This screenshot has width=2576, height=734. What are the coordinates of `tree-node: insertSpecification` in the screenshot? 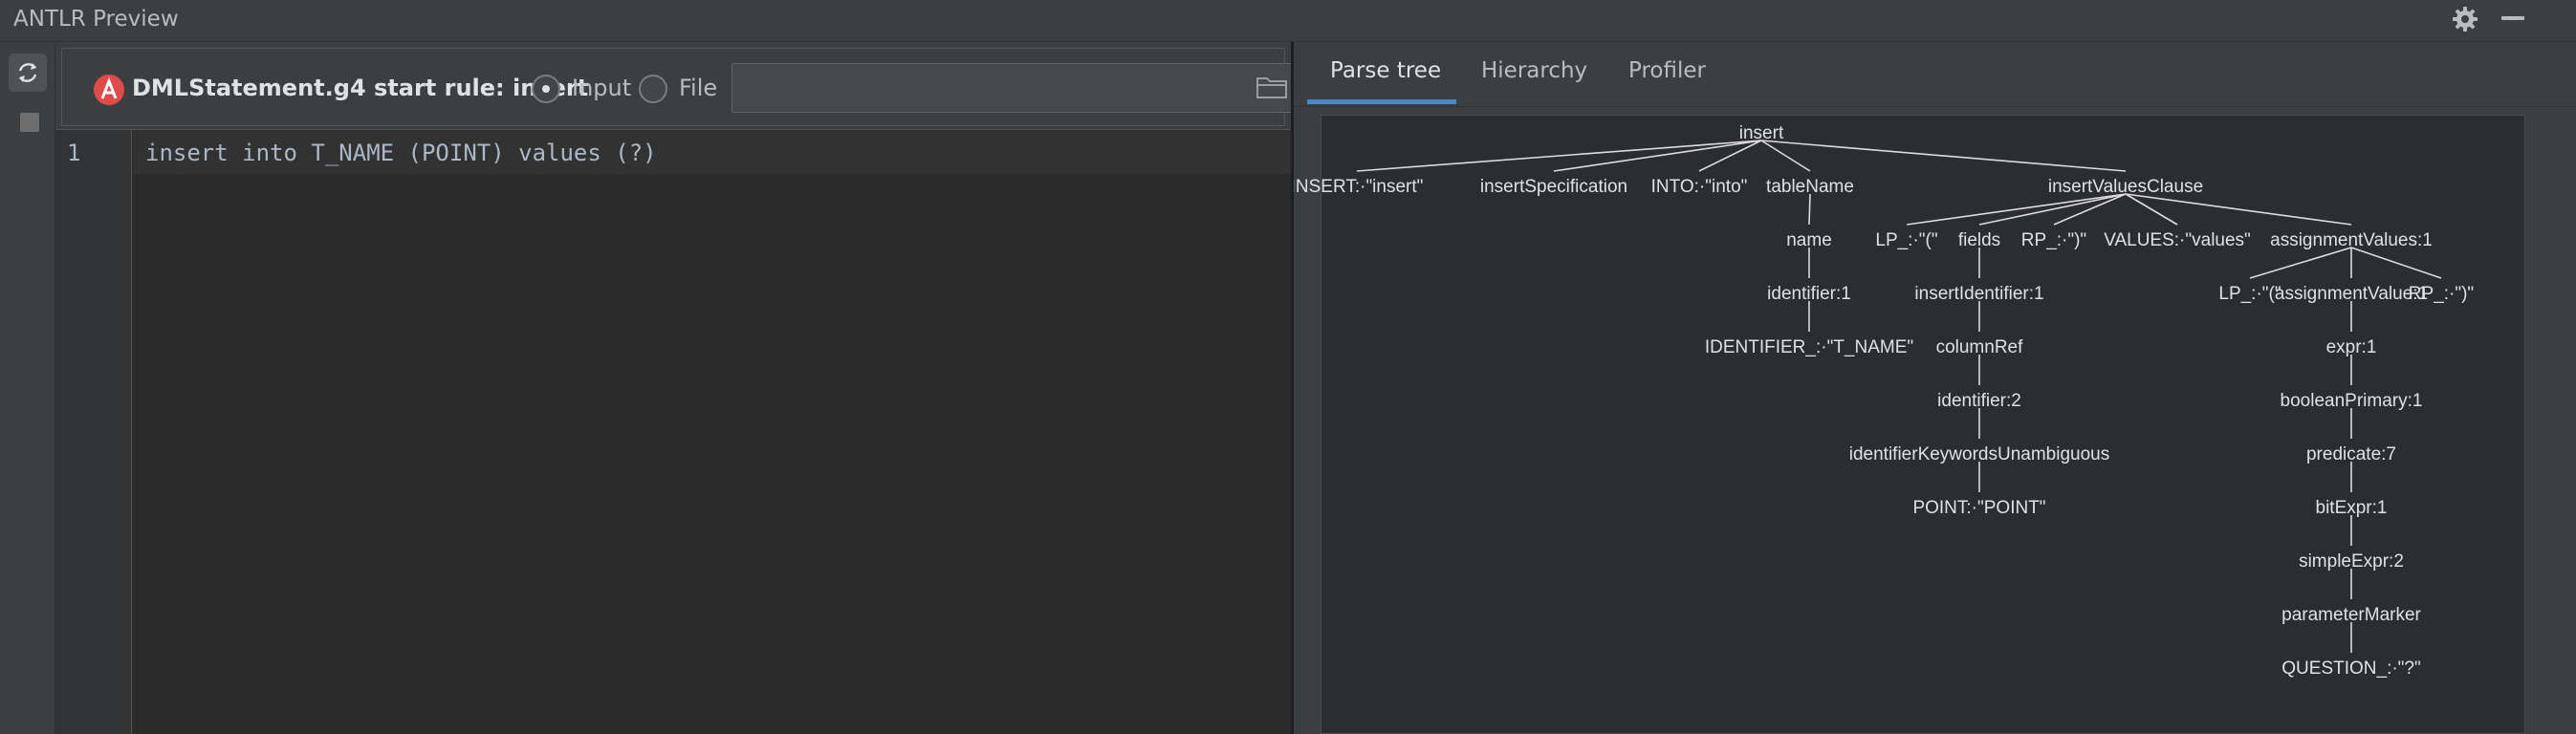 It's located at (1553, 187).